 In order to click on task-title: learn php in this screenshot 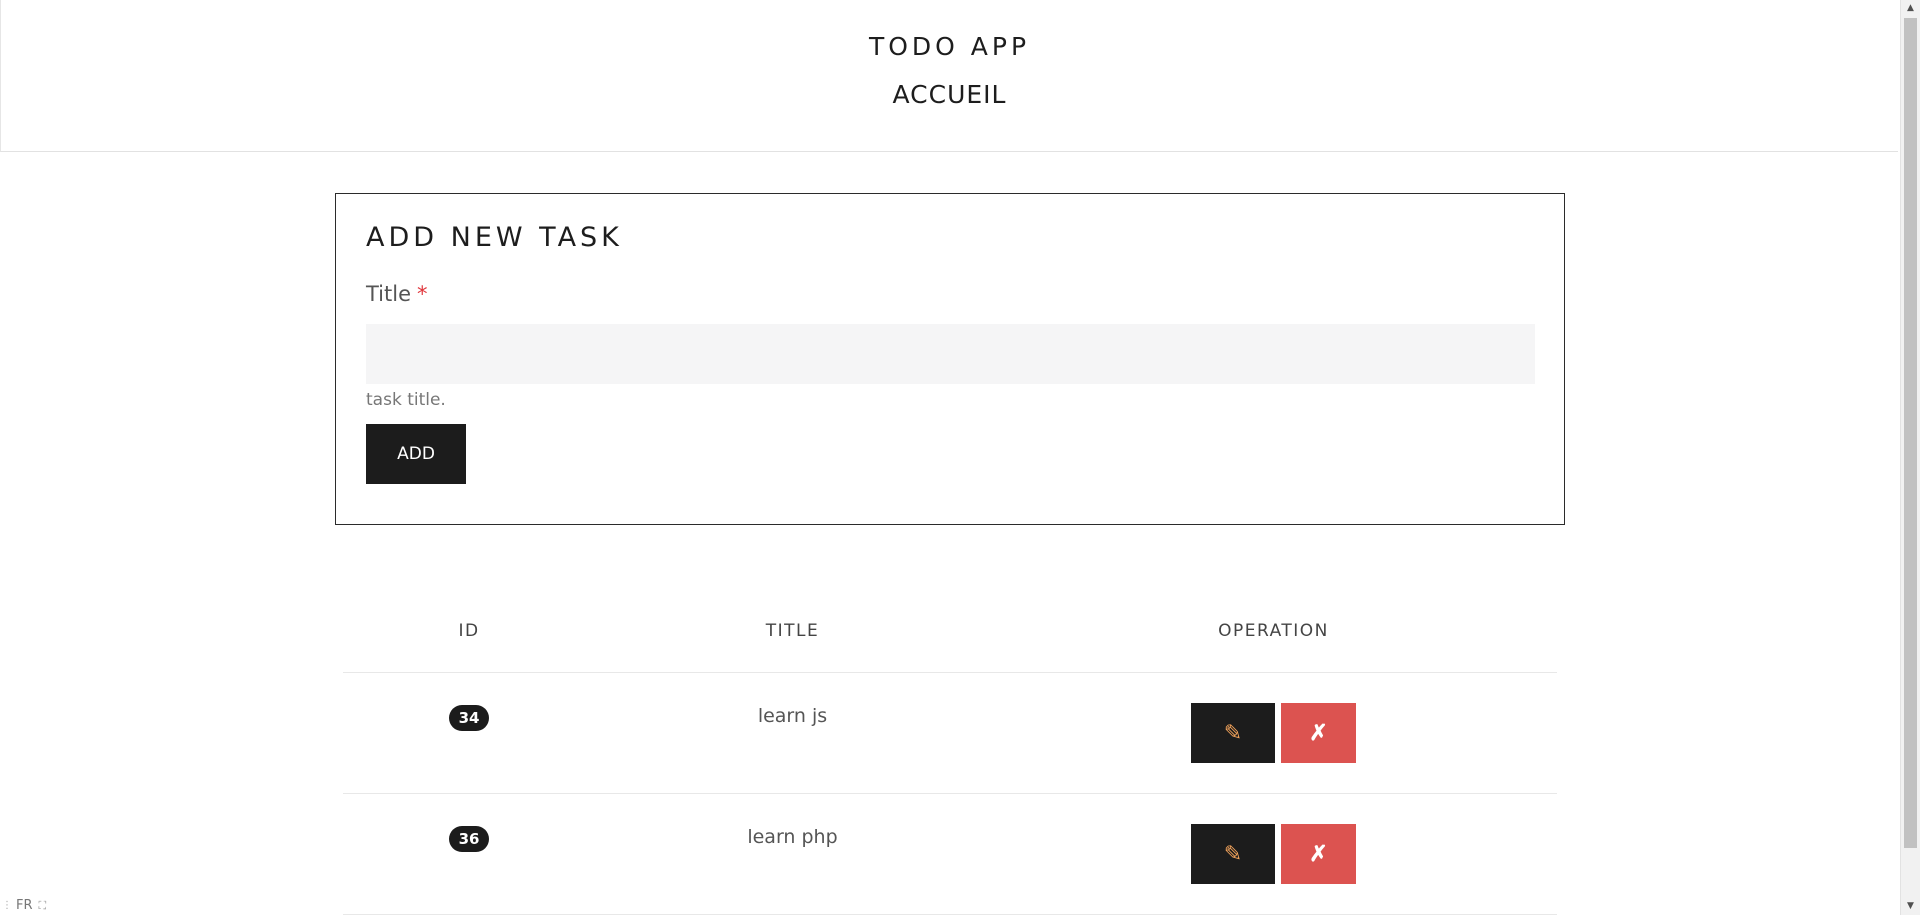, I will do `click(792, 837)`.